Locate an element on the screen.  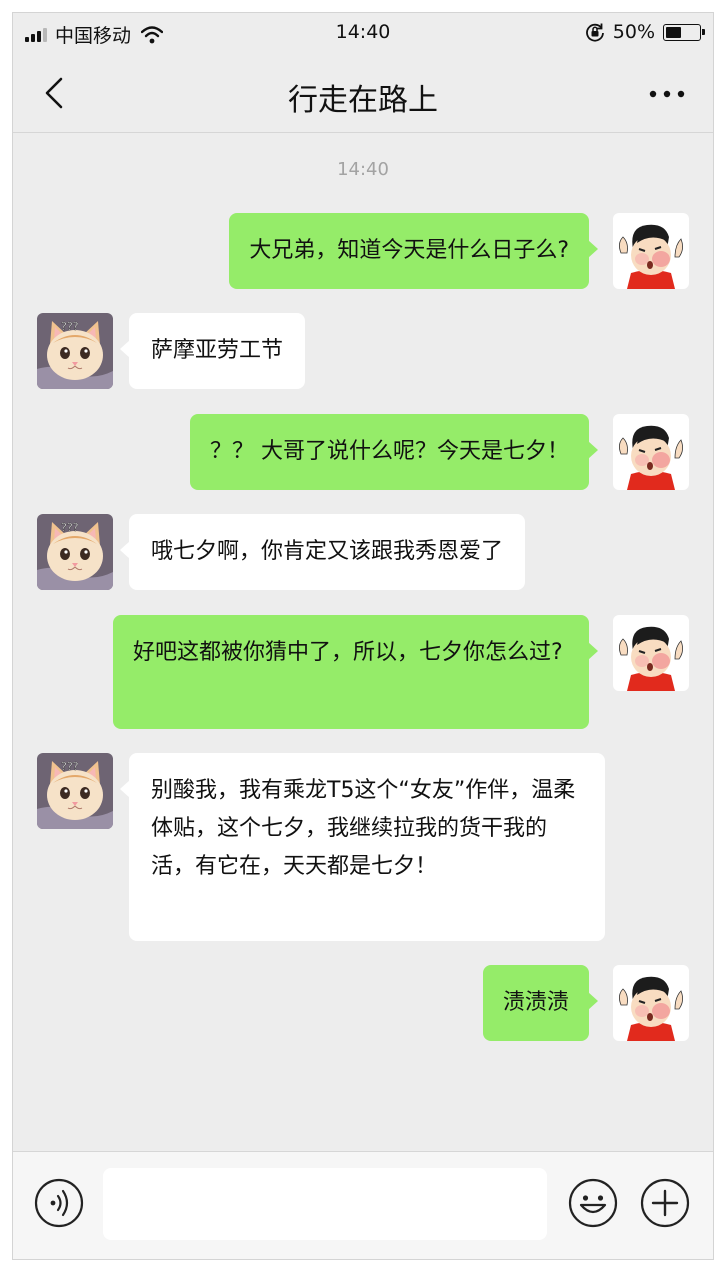
chat-title: 行走在路上 is located at coordinates (363, 100).